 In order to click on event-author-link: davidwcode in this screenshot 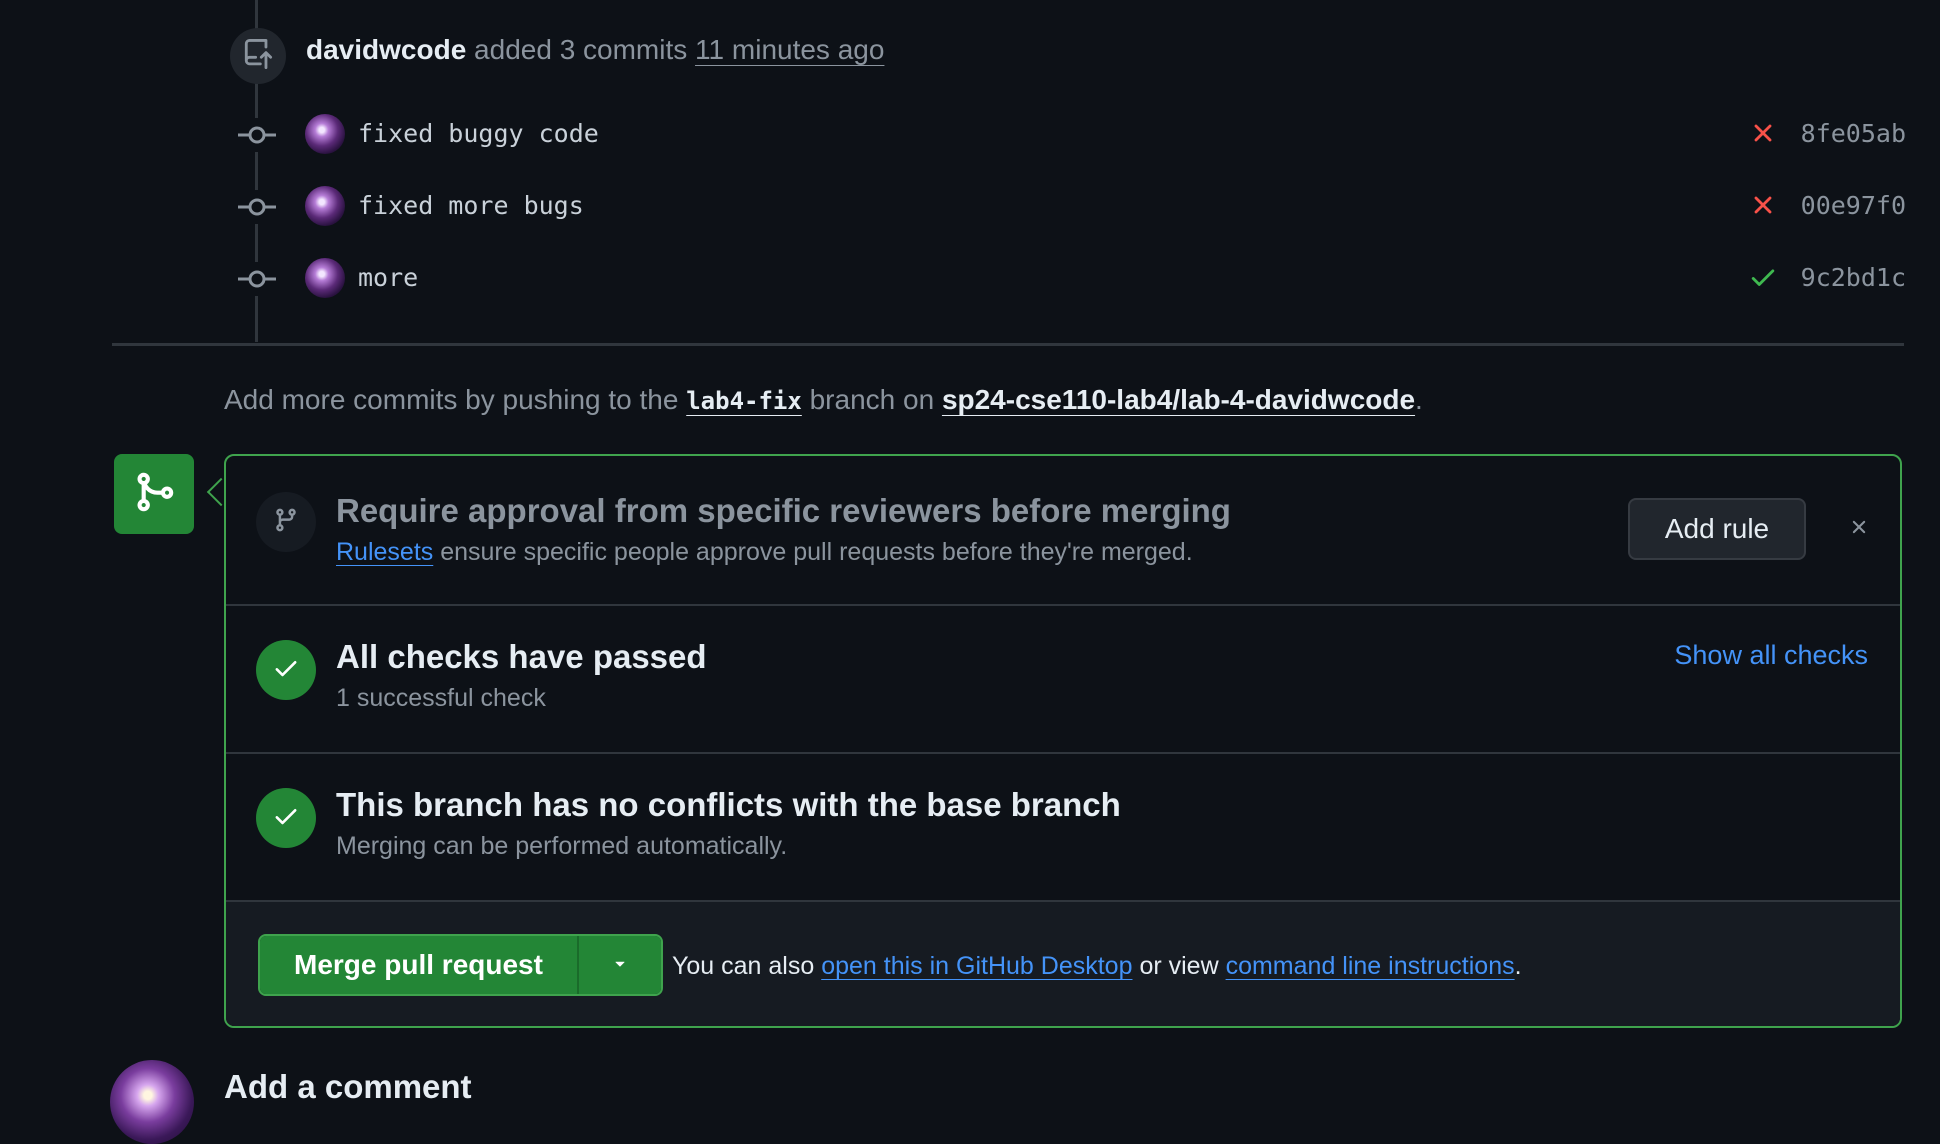, I will do `click(386, 49)`.